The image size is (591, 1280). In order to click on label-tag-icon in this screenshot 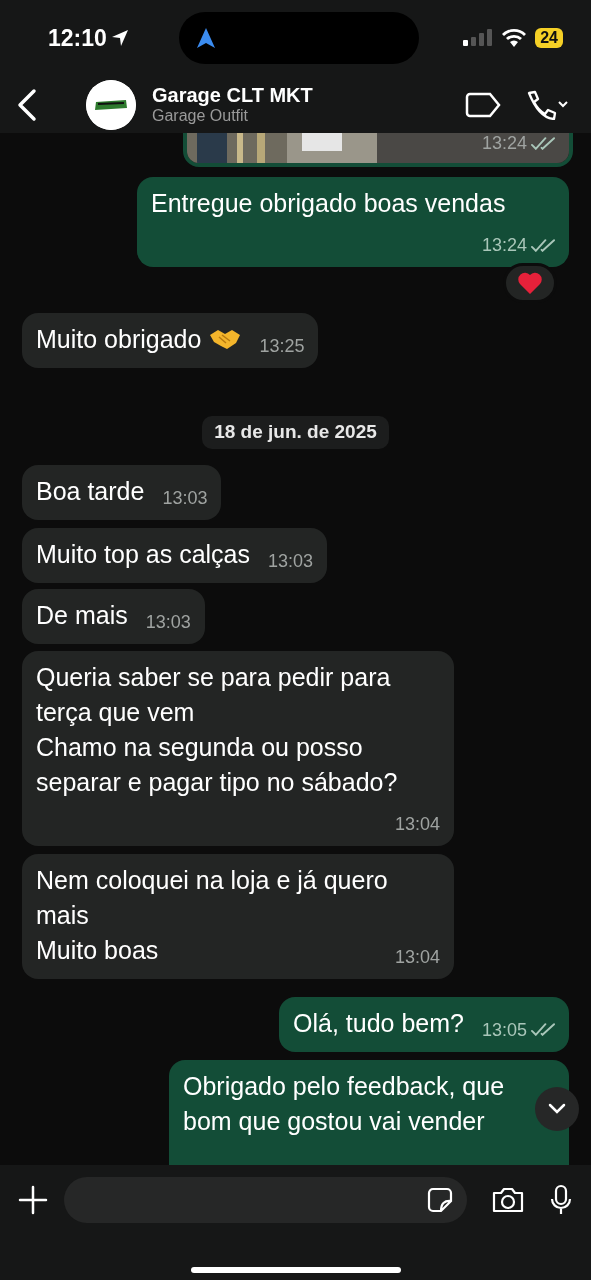, I will do `click(483, 104)`.